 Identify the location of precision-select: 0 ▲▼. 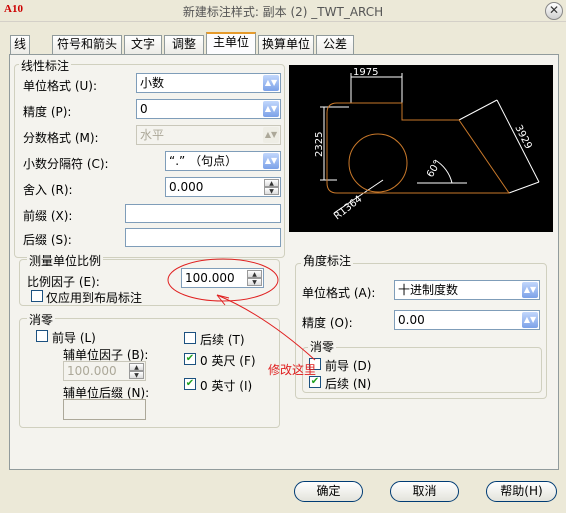
(208, 109).